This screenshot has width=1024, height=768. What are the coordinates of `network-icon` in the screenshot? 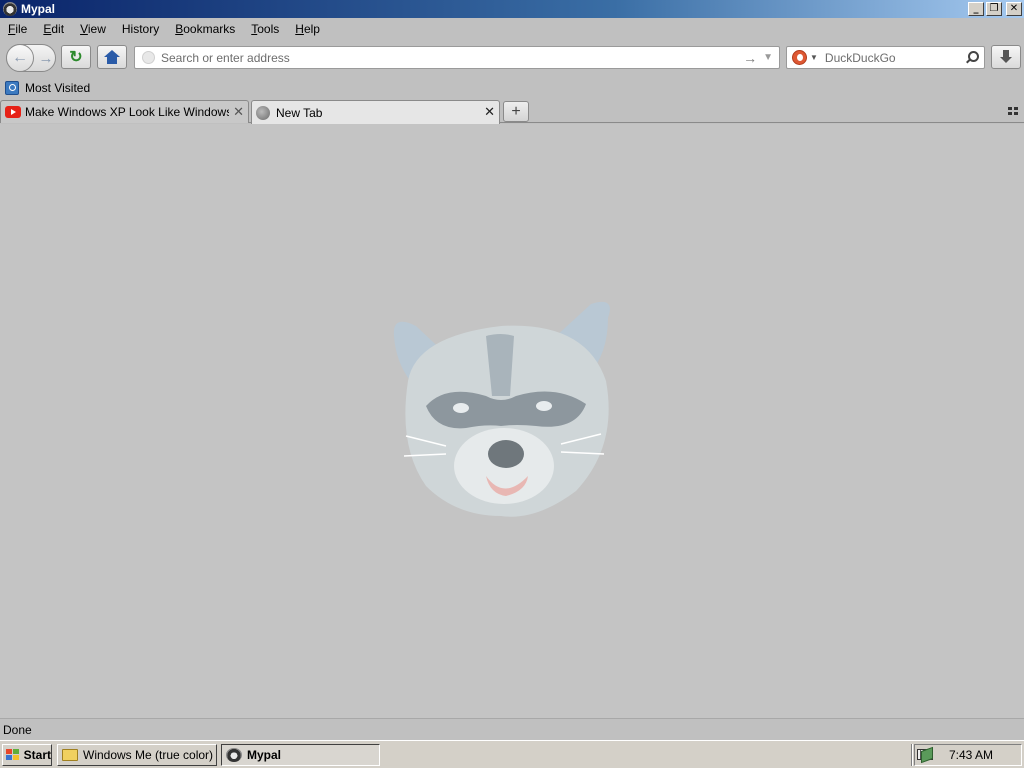 It's located at (927, 755).